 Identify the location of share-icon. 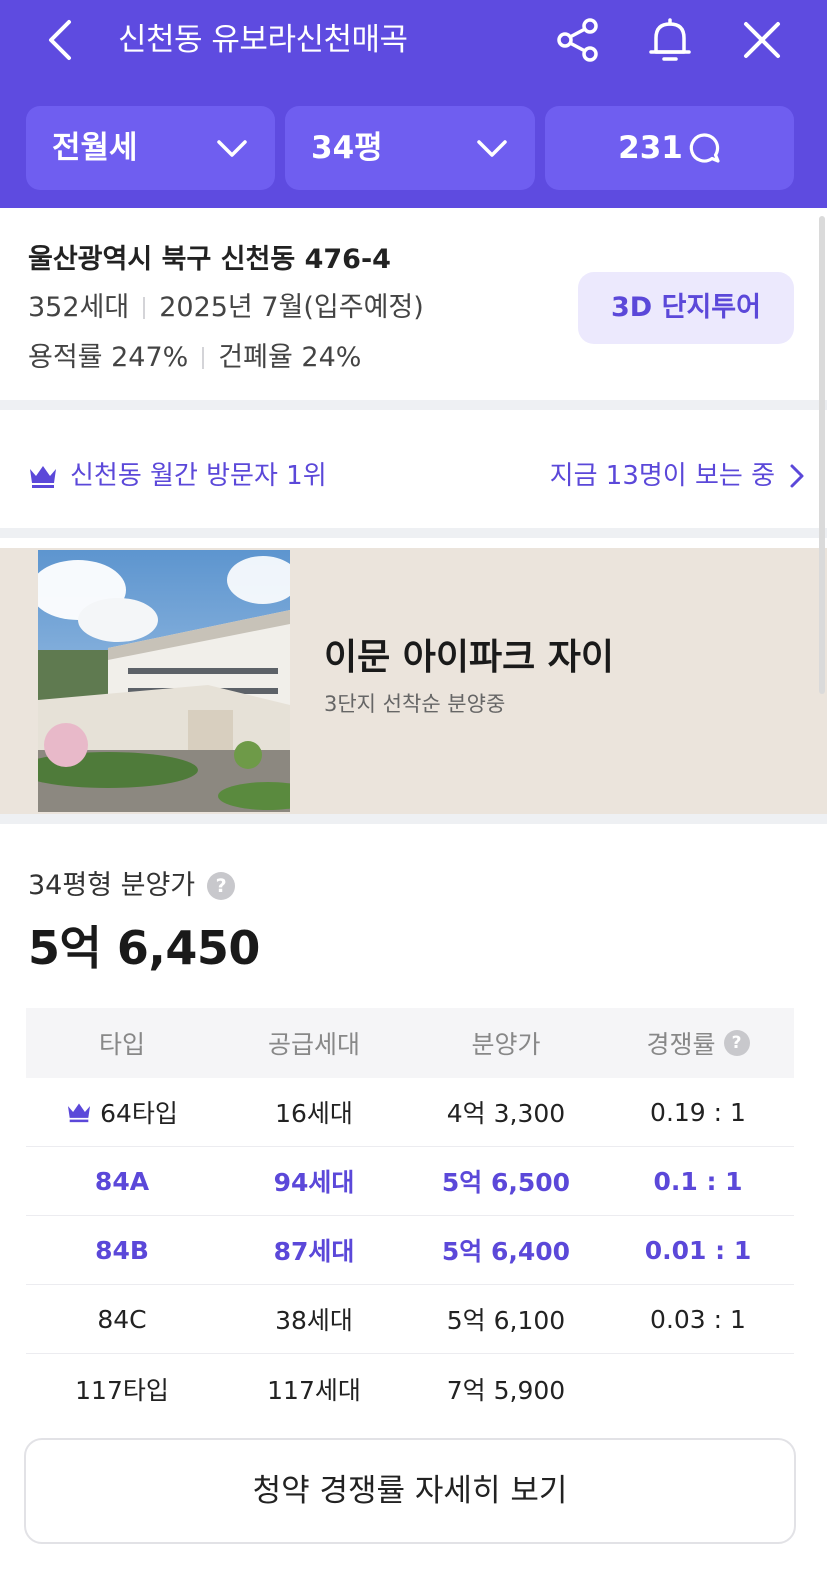
(577, 40).